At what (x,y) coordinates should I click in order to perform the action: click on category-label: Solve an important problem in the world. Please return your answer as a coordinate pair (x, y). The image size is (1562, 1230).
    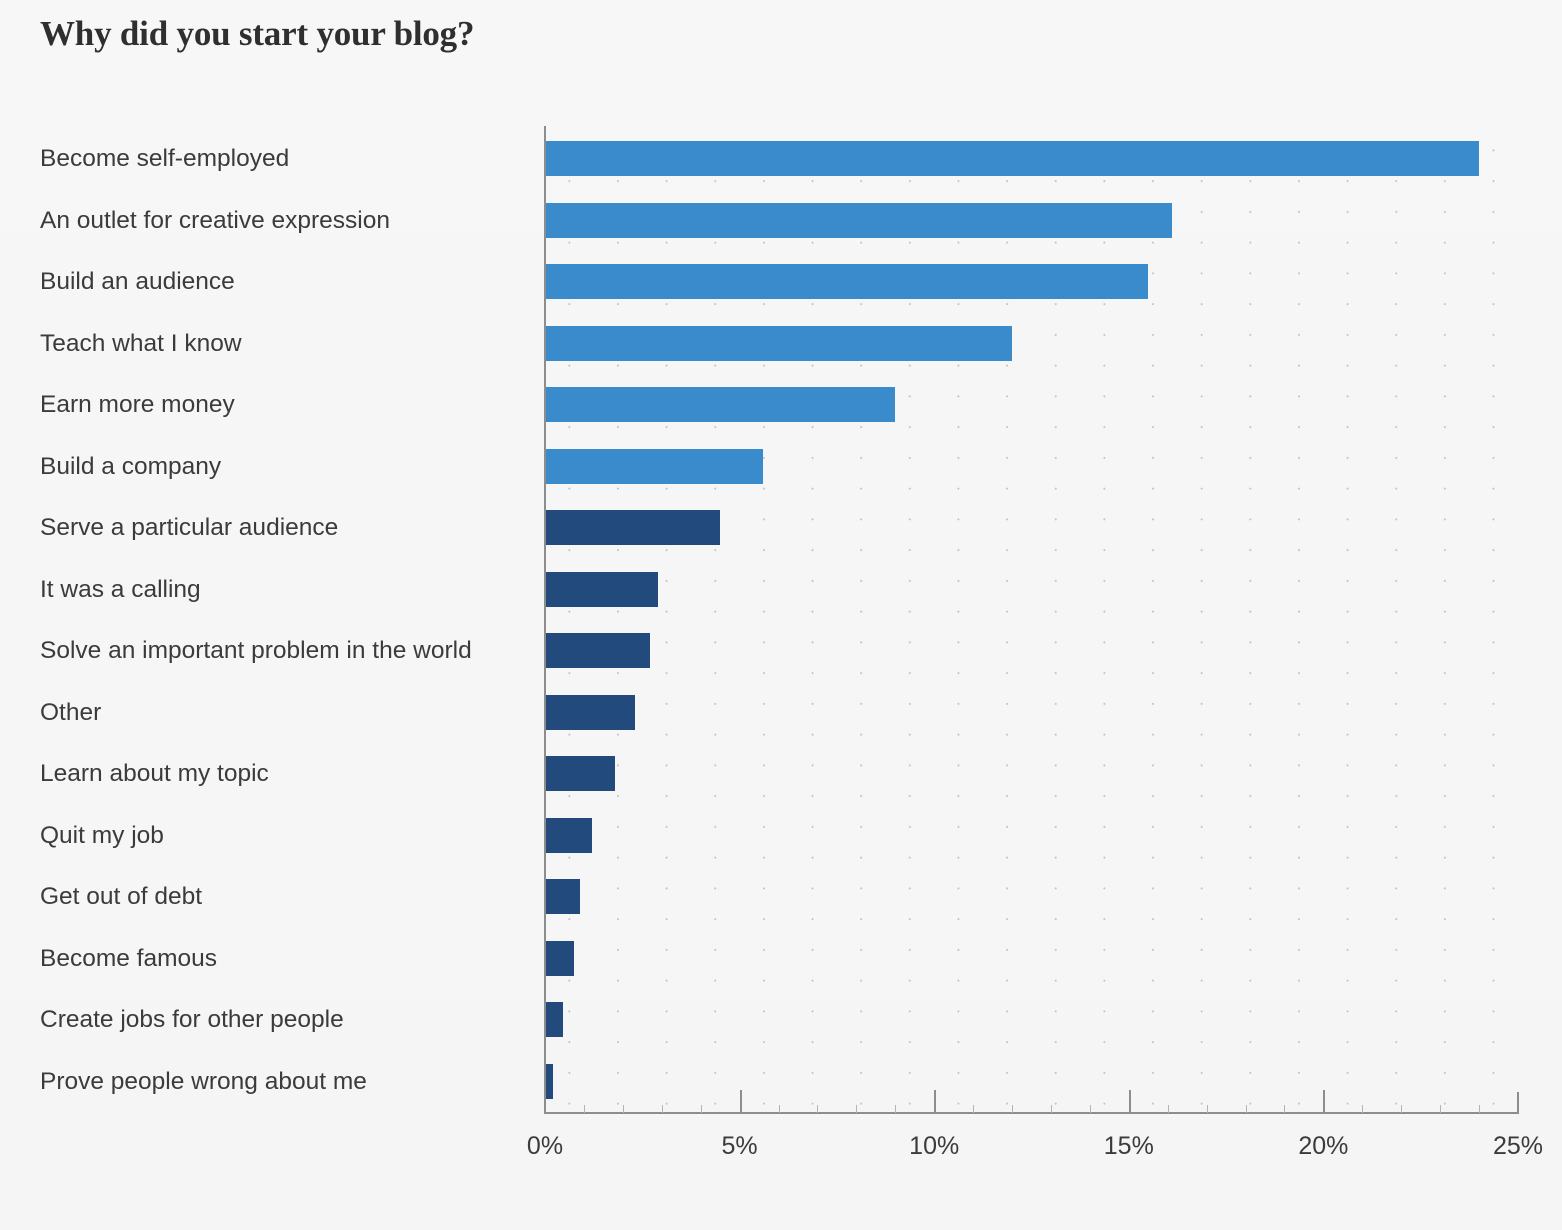
    Looking at the image, I should click on (256, 650).